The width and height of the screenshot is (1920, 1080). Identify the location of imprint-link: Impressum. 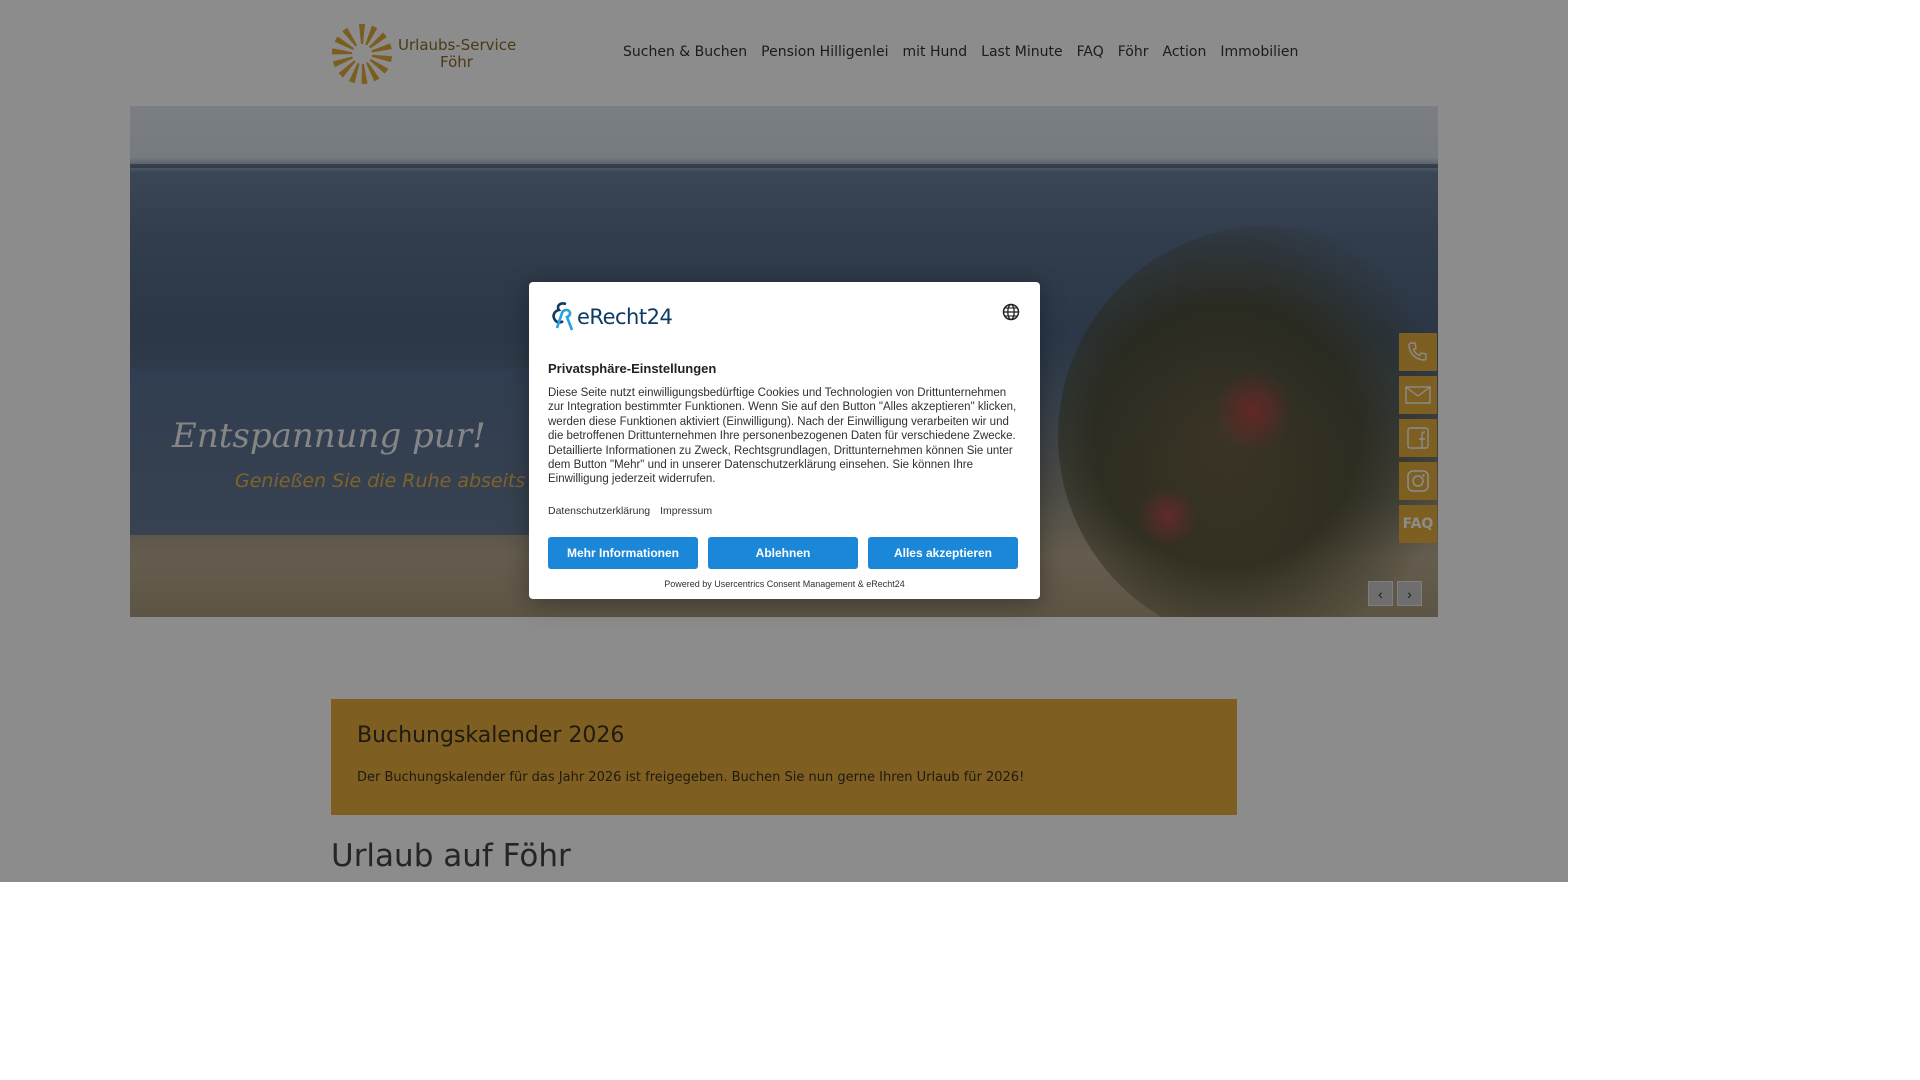
(686, 511).